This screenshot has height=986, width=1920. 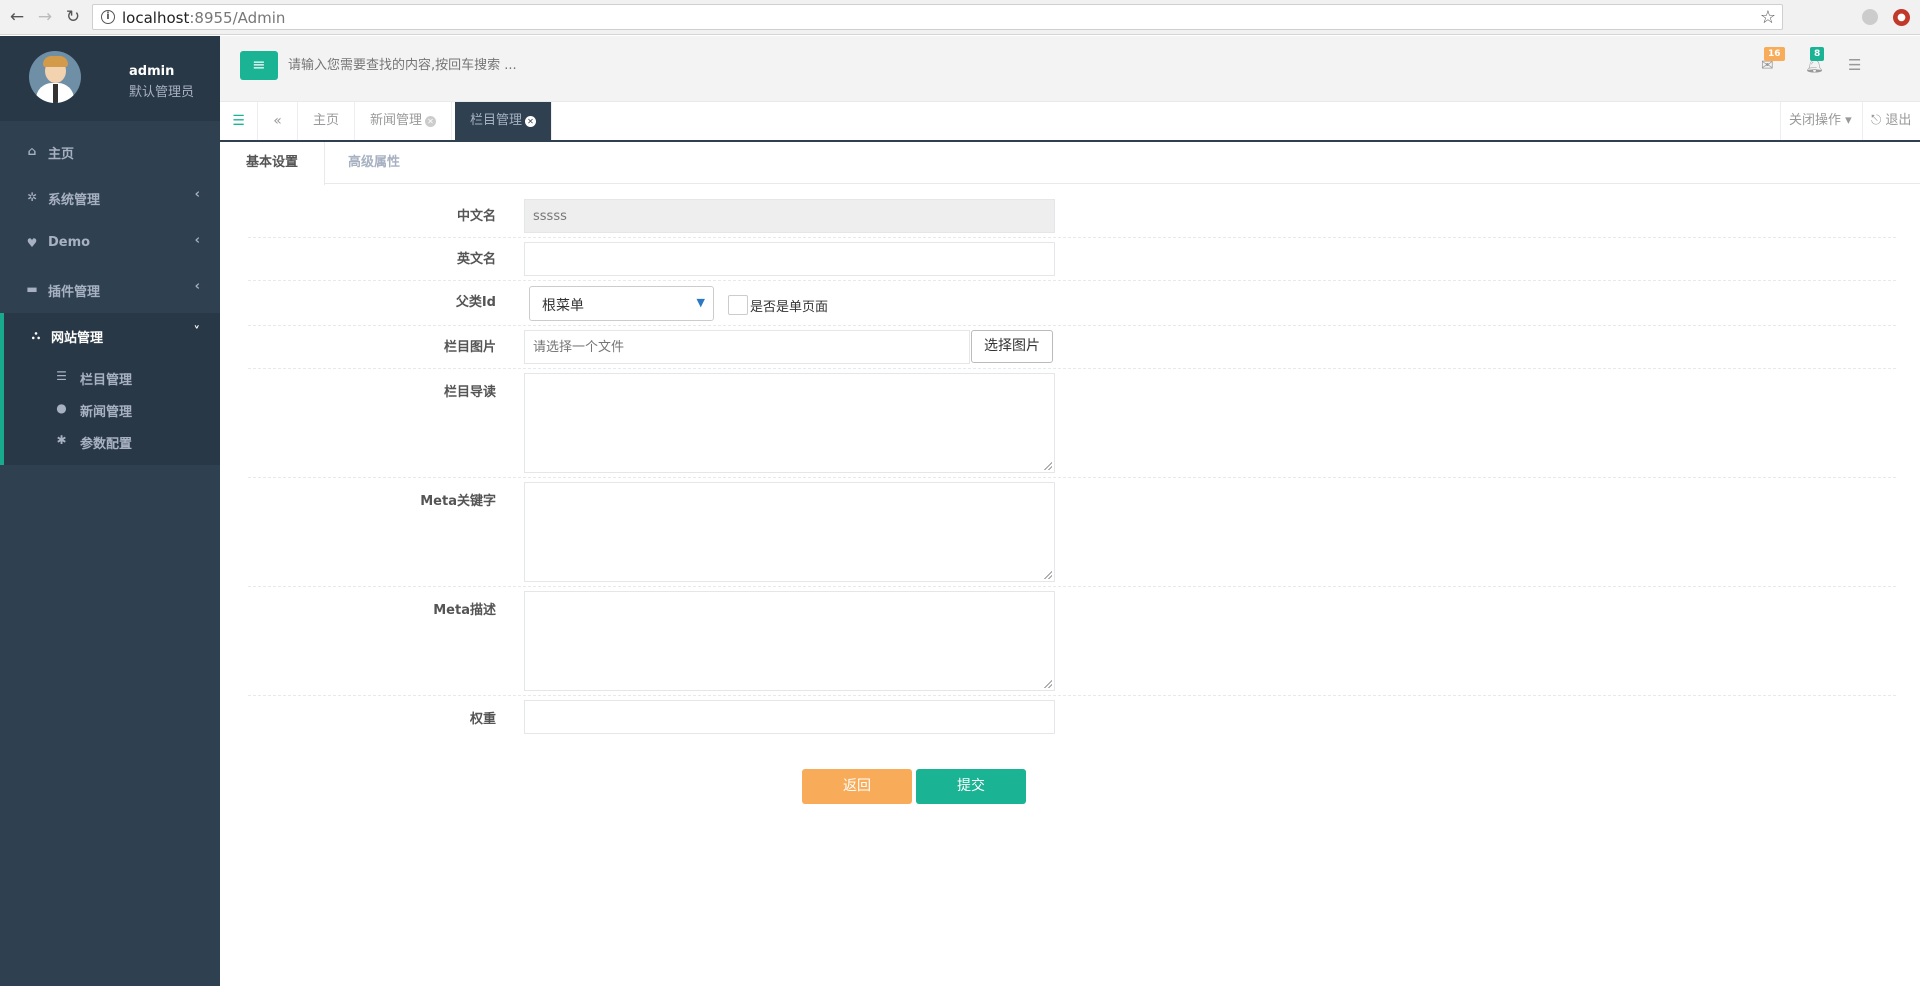 What do you see at coordinates (161, 90) in the screenshot?
I see `user-role: 默认管理员` at bounding box center [161, 90].